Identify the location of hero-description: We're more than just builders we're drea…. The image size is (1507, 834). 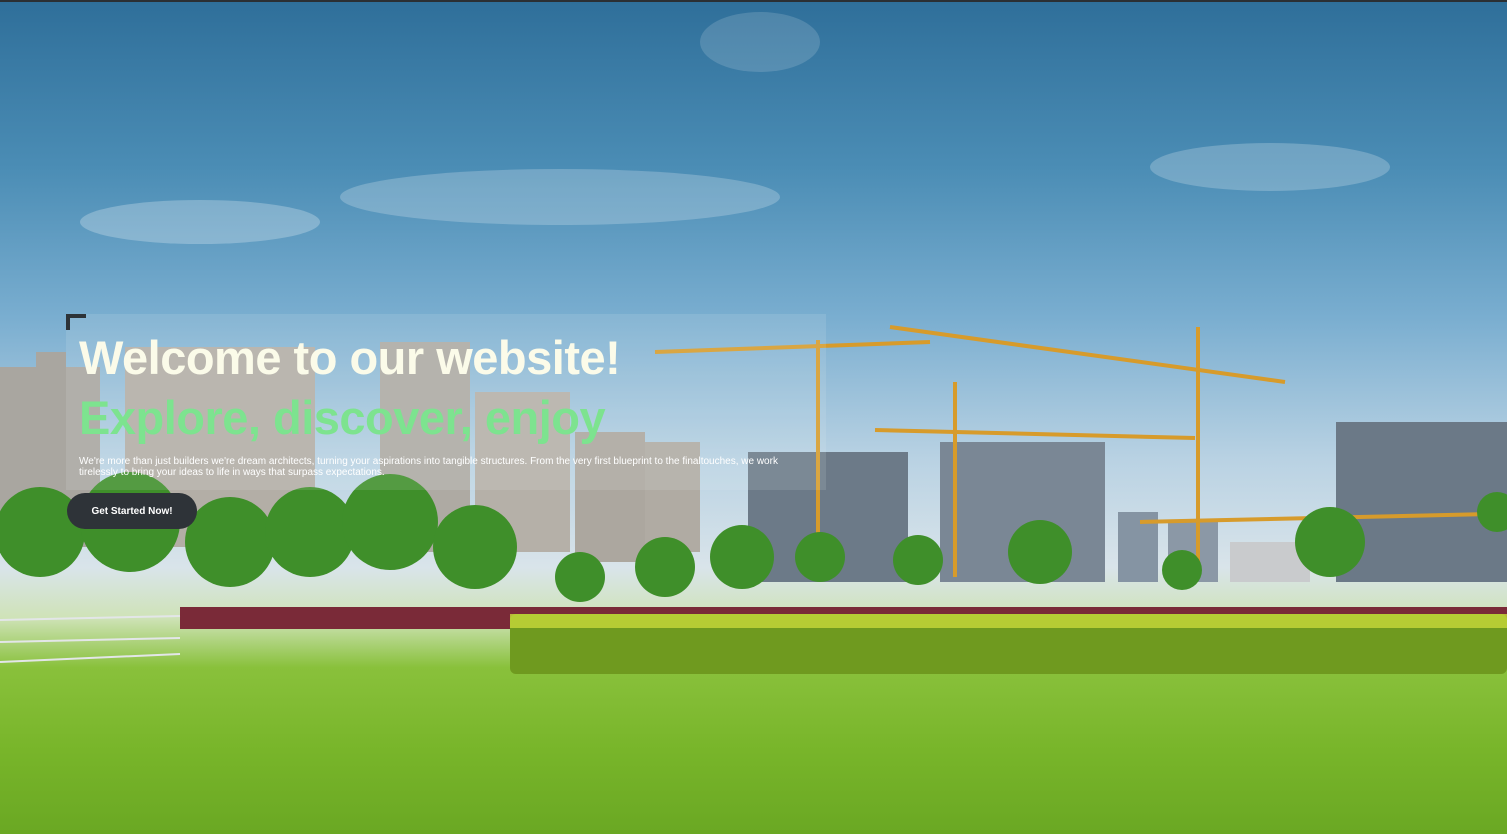
(428, 467).